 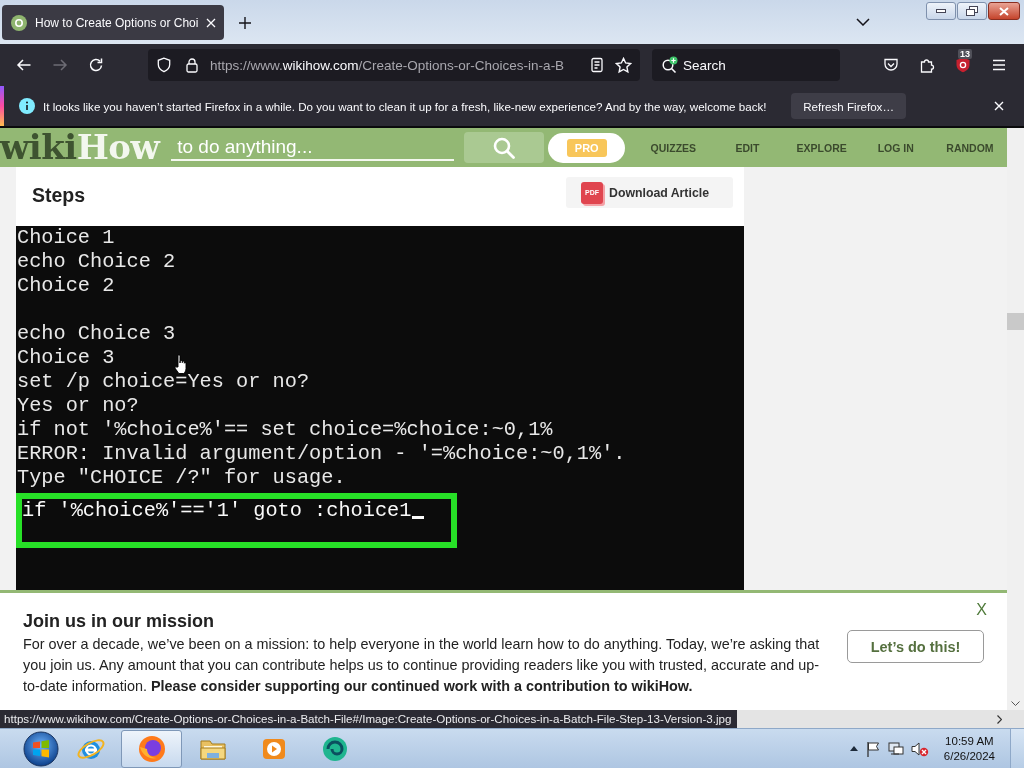 I want to click on taskbar-button, so click(x=151, y=748).